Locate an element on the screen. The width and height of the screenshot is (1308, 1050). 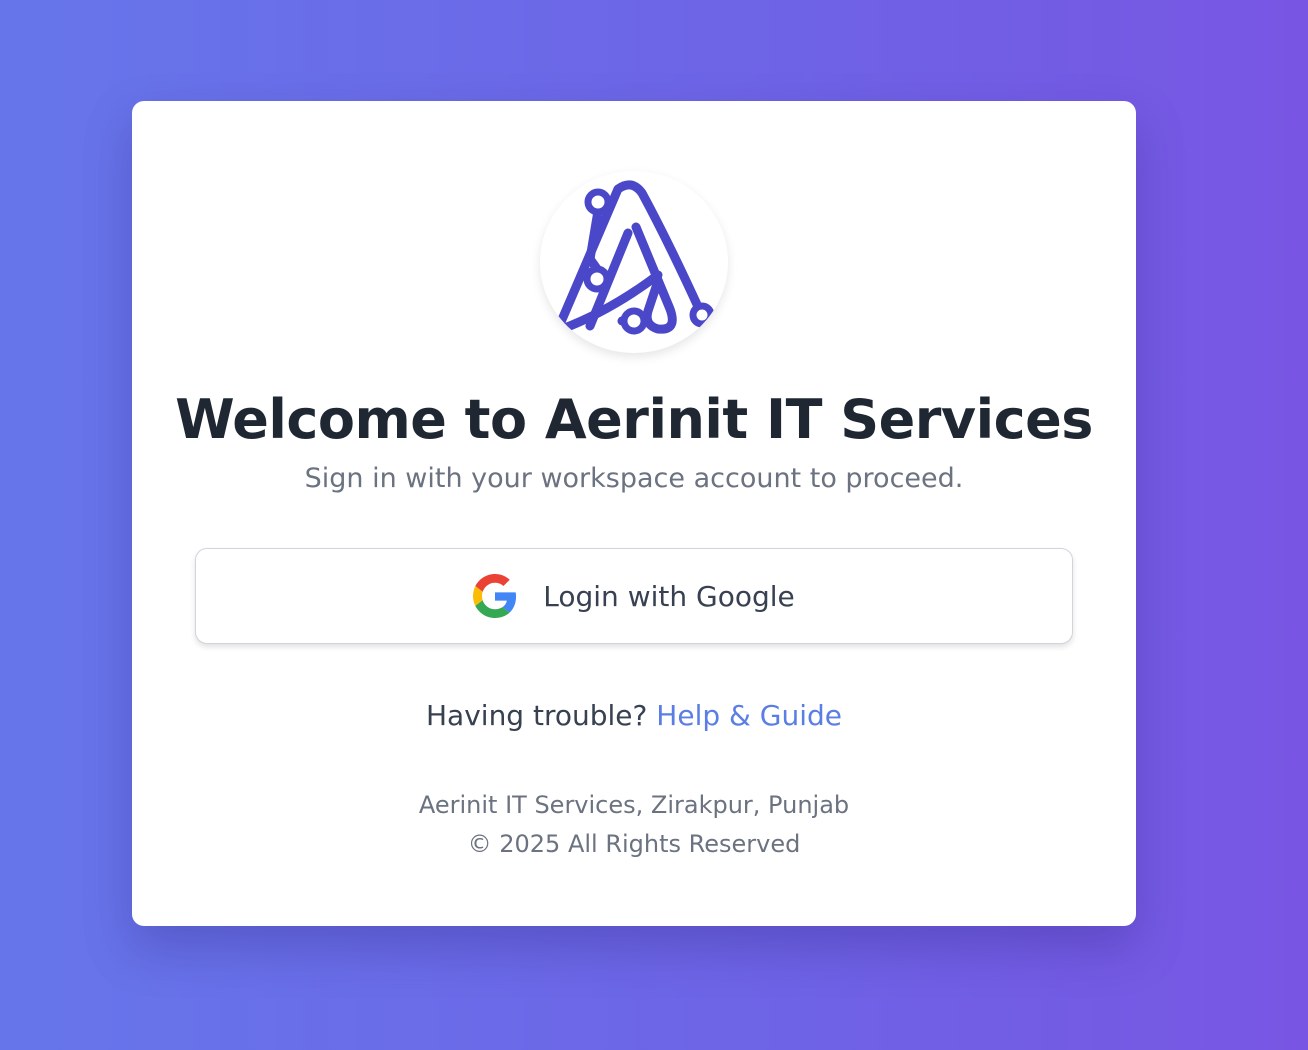
help-guide-link: Help & Guide is located at coordinates (749, 715).